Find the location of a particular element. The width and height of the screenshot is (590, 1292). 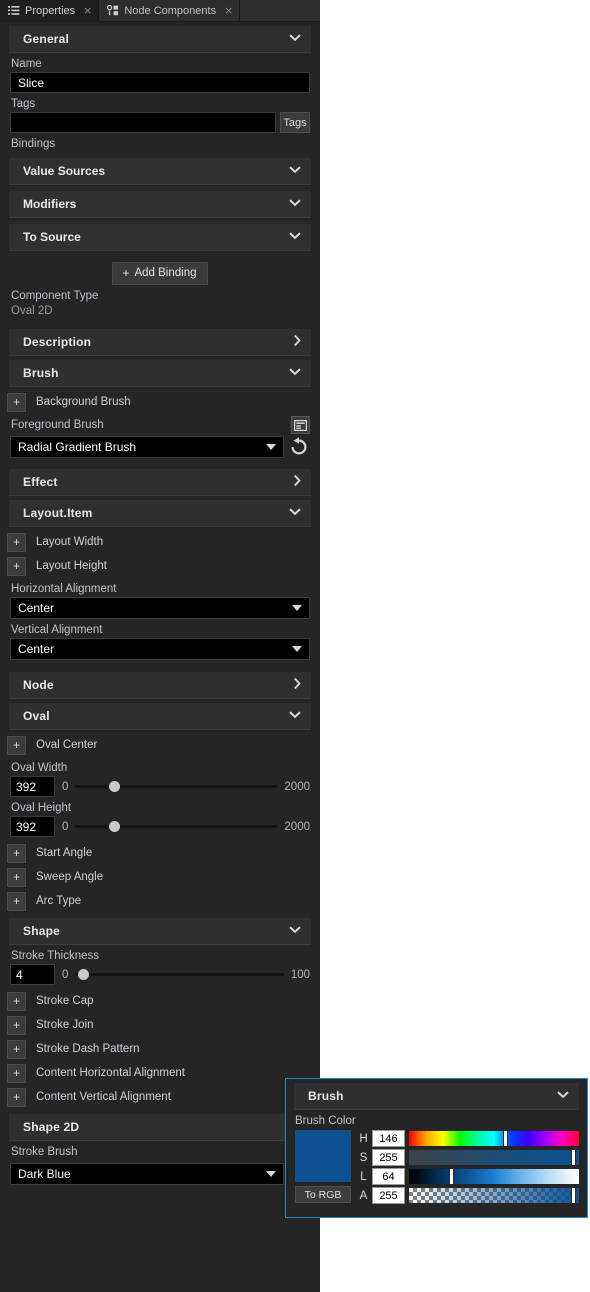

saturation-slider is located at coordinates (494, 1157).